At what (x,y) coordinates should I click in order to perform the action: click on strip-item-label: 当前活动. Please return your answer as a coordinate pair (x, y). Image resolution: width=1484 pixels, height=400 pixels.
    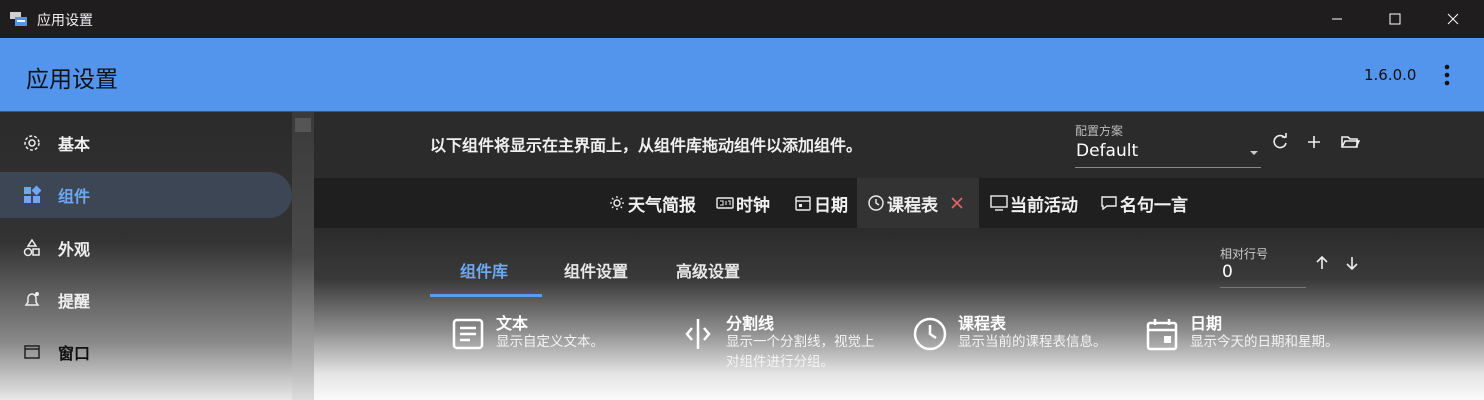
    Looking at the image, I should click on (1044, 205).